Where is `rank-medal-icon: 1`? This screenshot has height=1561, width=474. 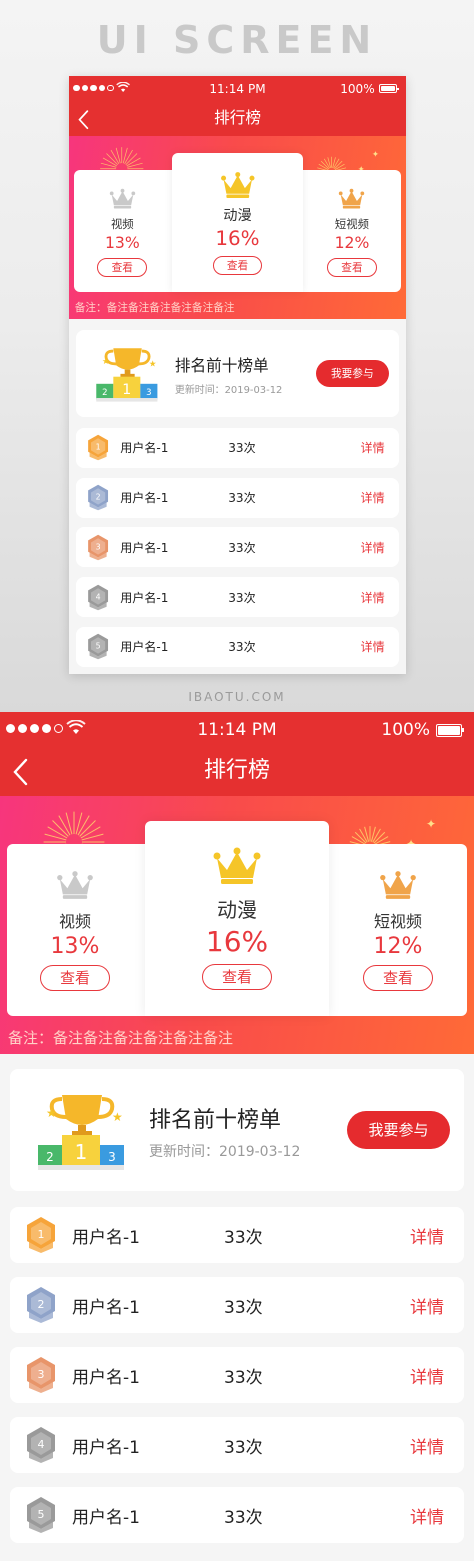
rank-medal-icon: 1 is located at coordinates (41, 1235).